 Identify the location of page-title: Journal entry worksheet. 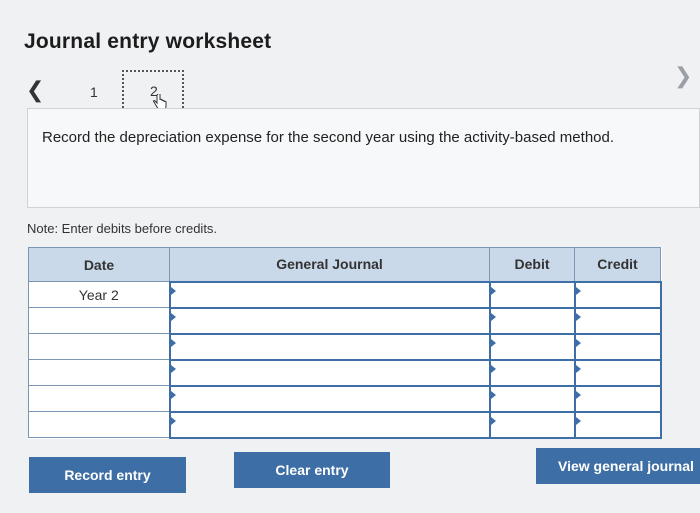
(148, 41).